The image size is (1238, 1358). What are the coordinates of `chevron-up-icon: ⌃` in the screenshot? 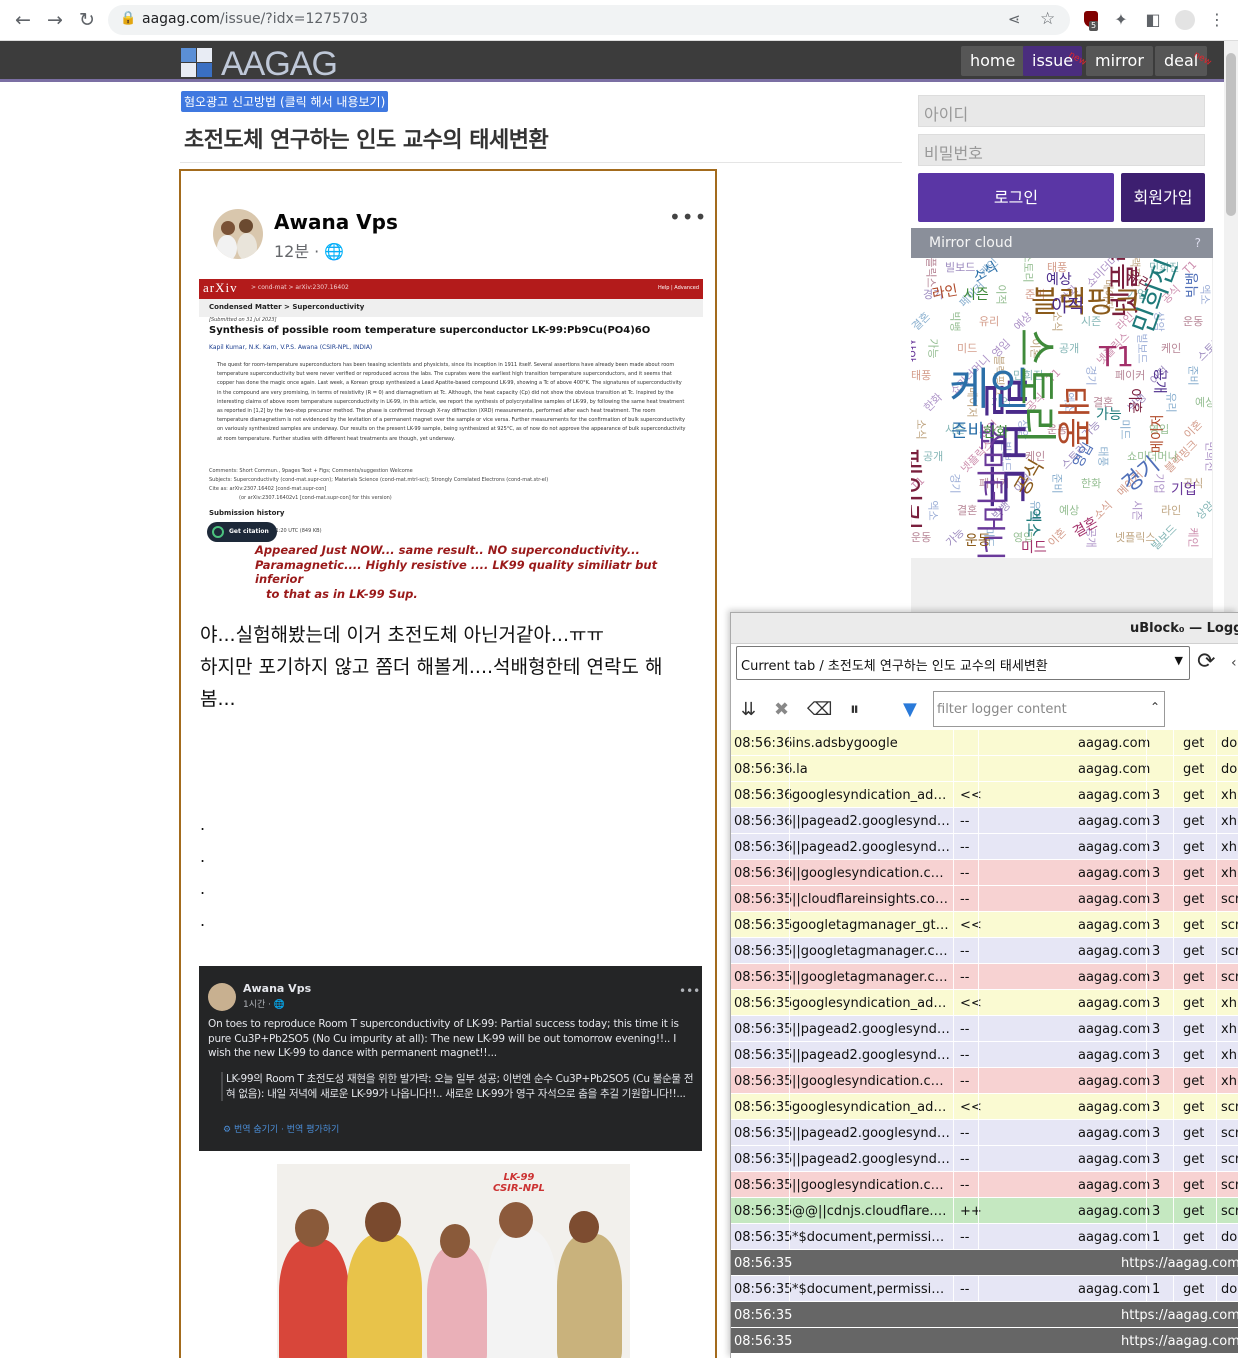 It's located at (1155, 707).